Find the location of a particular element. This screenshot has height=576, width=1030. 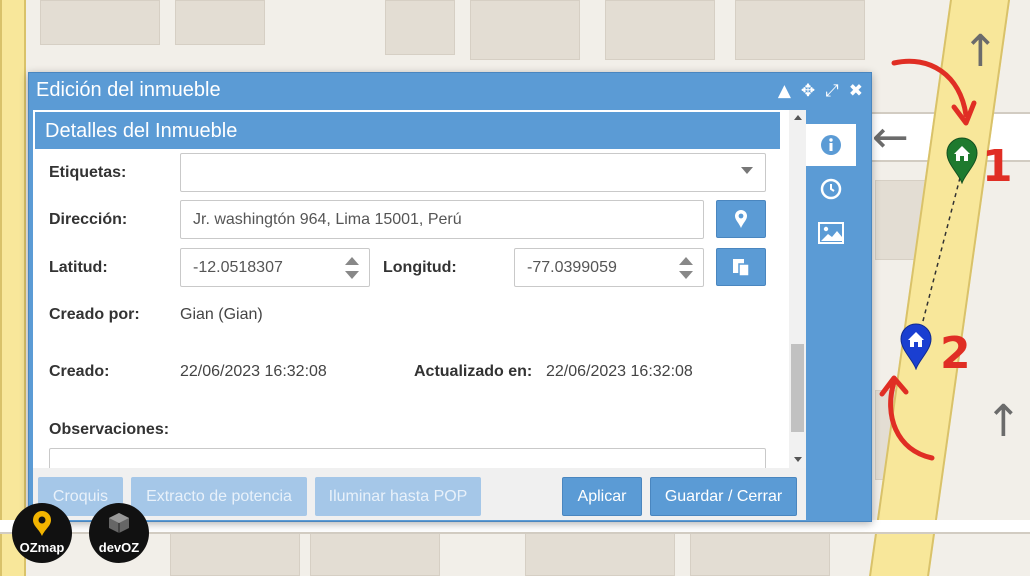

actualizado-value: 22/06/2023 16:32:08 is located at coordinates (619, 371).